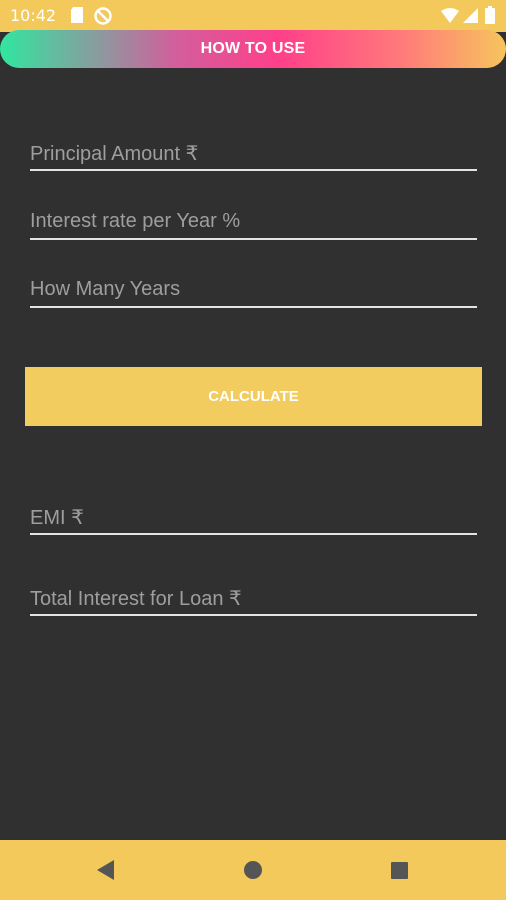  Describe the element at coordinates (253, 615) in the screenshot. I see `total-interest-underline` at that location.